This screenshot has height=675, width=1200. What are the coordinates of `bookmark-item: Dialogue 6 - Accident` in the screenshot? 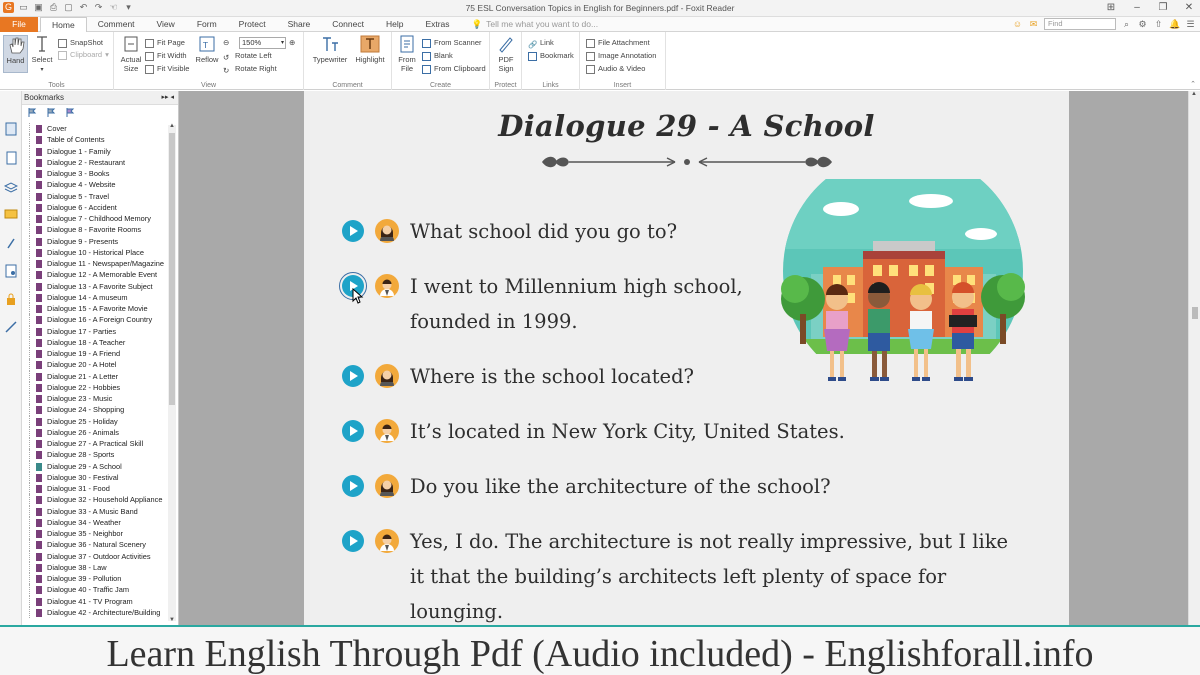 It's located at (95, 207).